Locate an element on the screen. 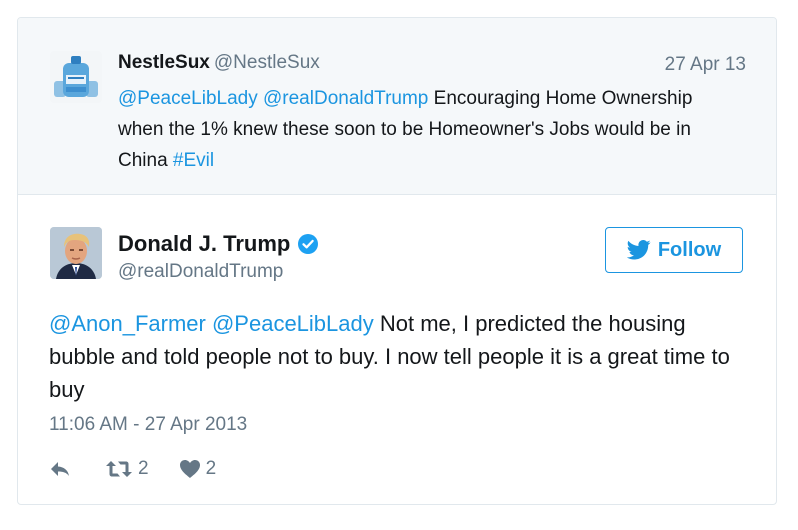  like-button: 2 is located at coordinates (198, 469).